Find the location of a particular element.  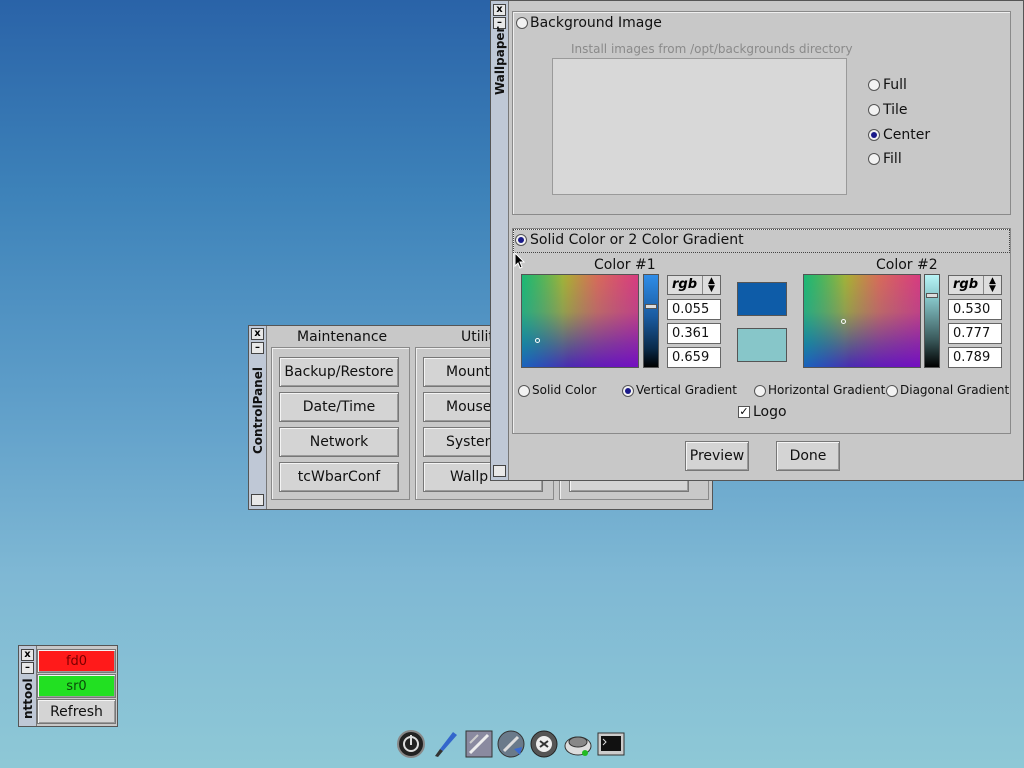

date-time-button: Date/Time is located at coordinates (339, 407).